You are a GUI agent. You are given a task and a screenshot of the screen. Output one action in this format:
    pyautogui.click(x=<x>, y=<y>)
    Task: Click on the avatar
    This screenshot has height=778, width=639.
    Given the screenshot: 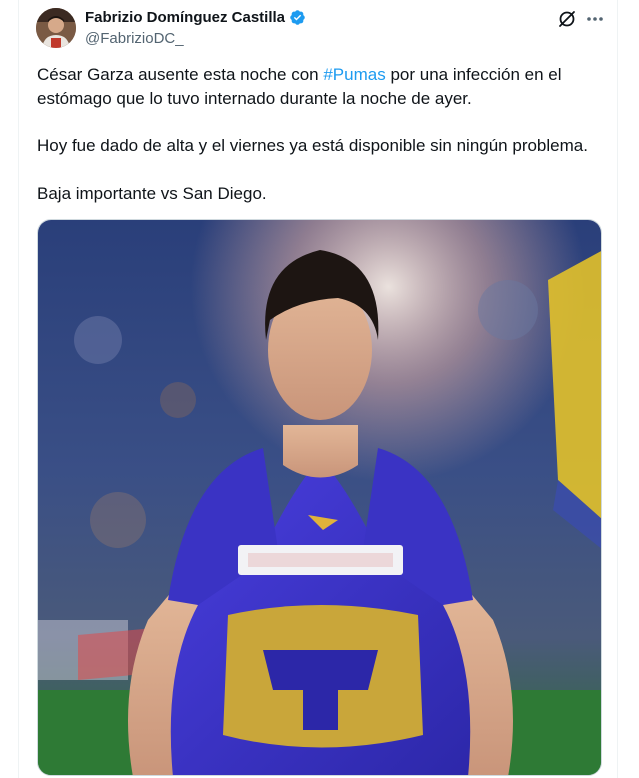 What is the action you would take?
    pyautogui.click(x=56, y=28)
    